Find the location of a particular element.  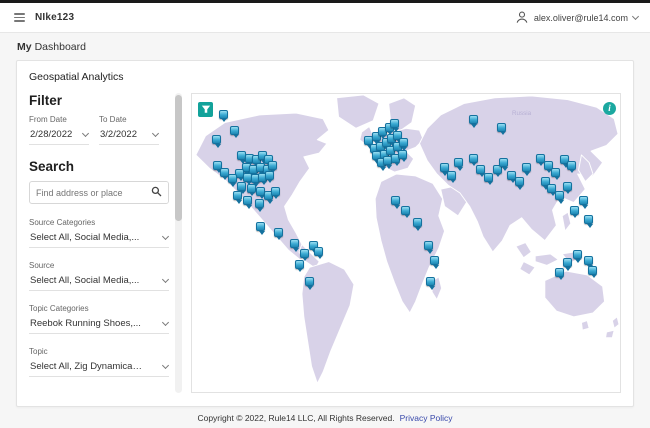

breadcrumb-dashboard: Dashboard is located at coordinates (60, 46).